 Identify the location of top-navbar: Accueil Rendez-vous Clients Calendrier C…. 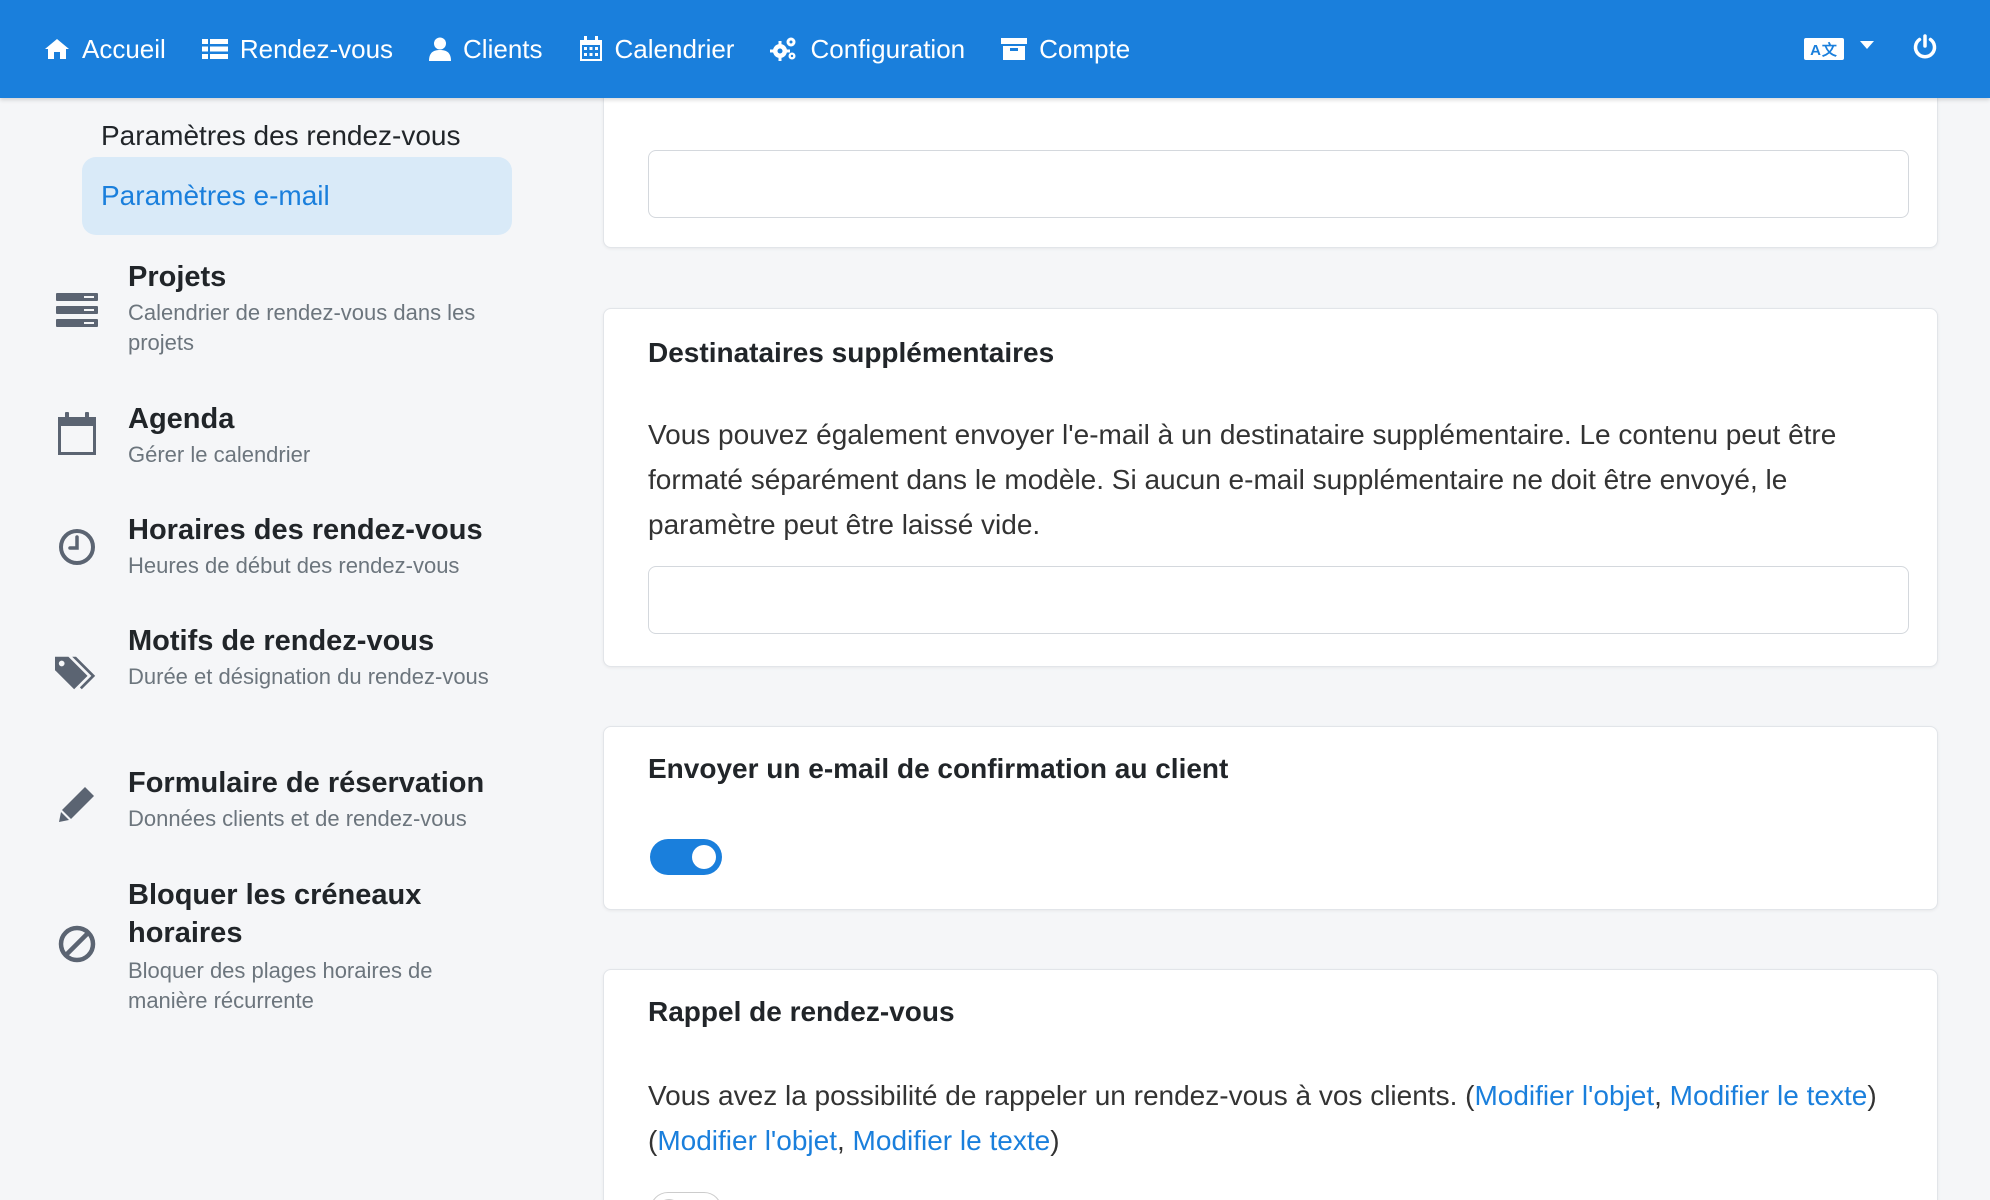
(995, 49).